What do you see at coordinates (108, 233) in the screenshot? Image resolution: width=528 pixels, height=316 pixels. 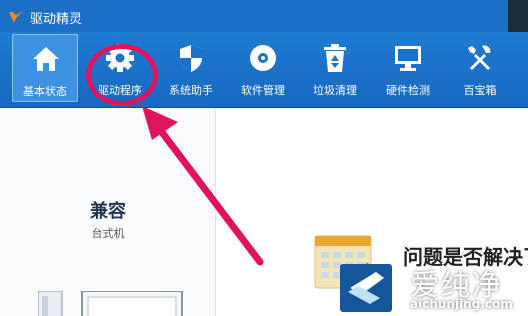 I see `device-type-label: 台式机` at bounding box center [108, 233].